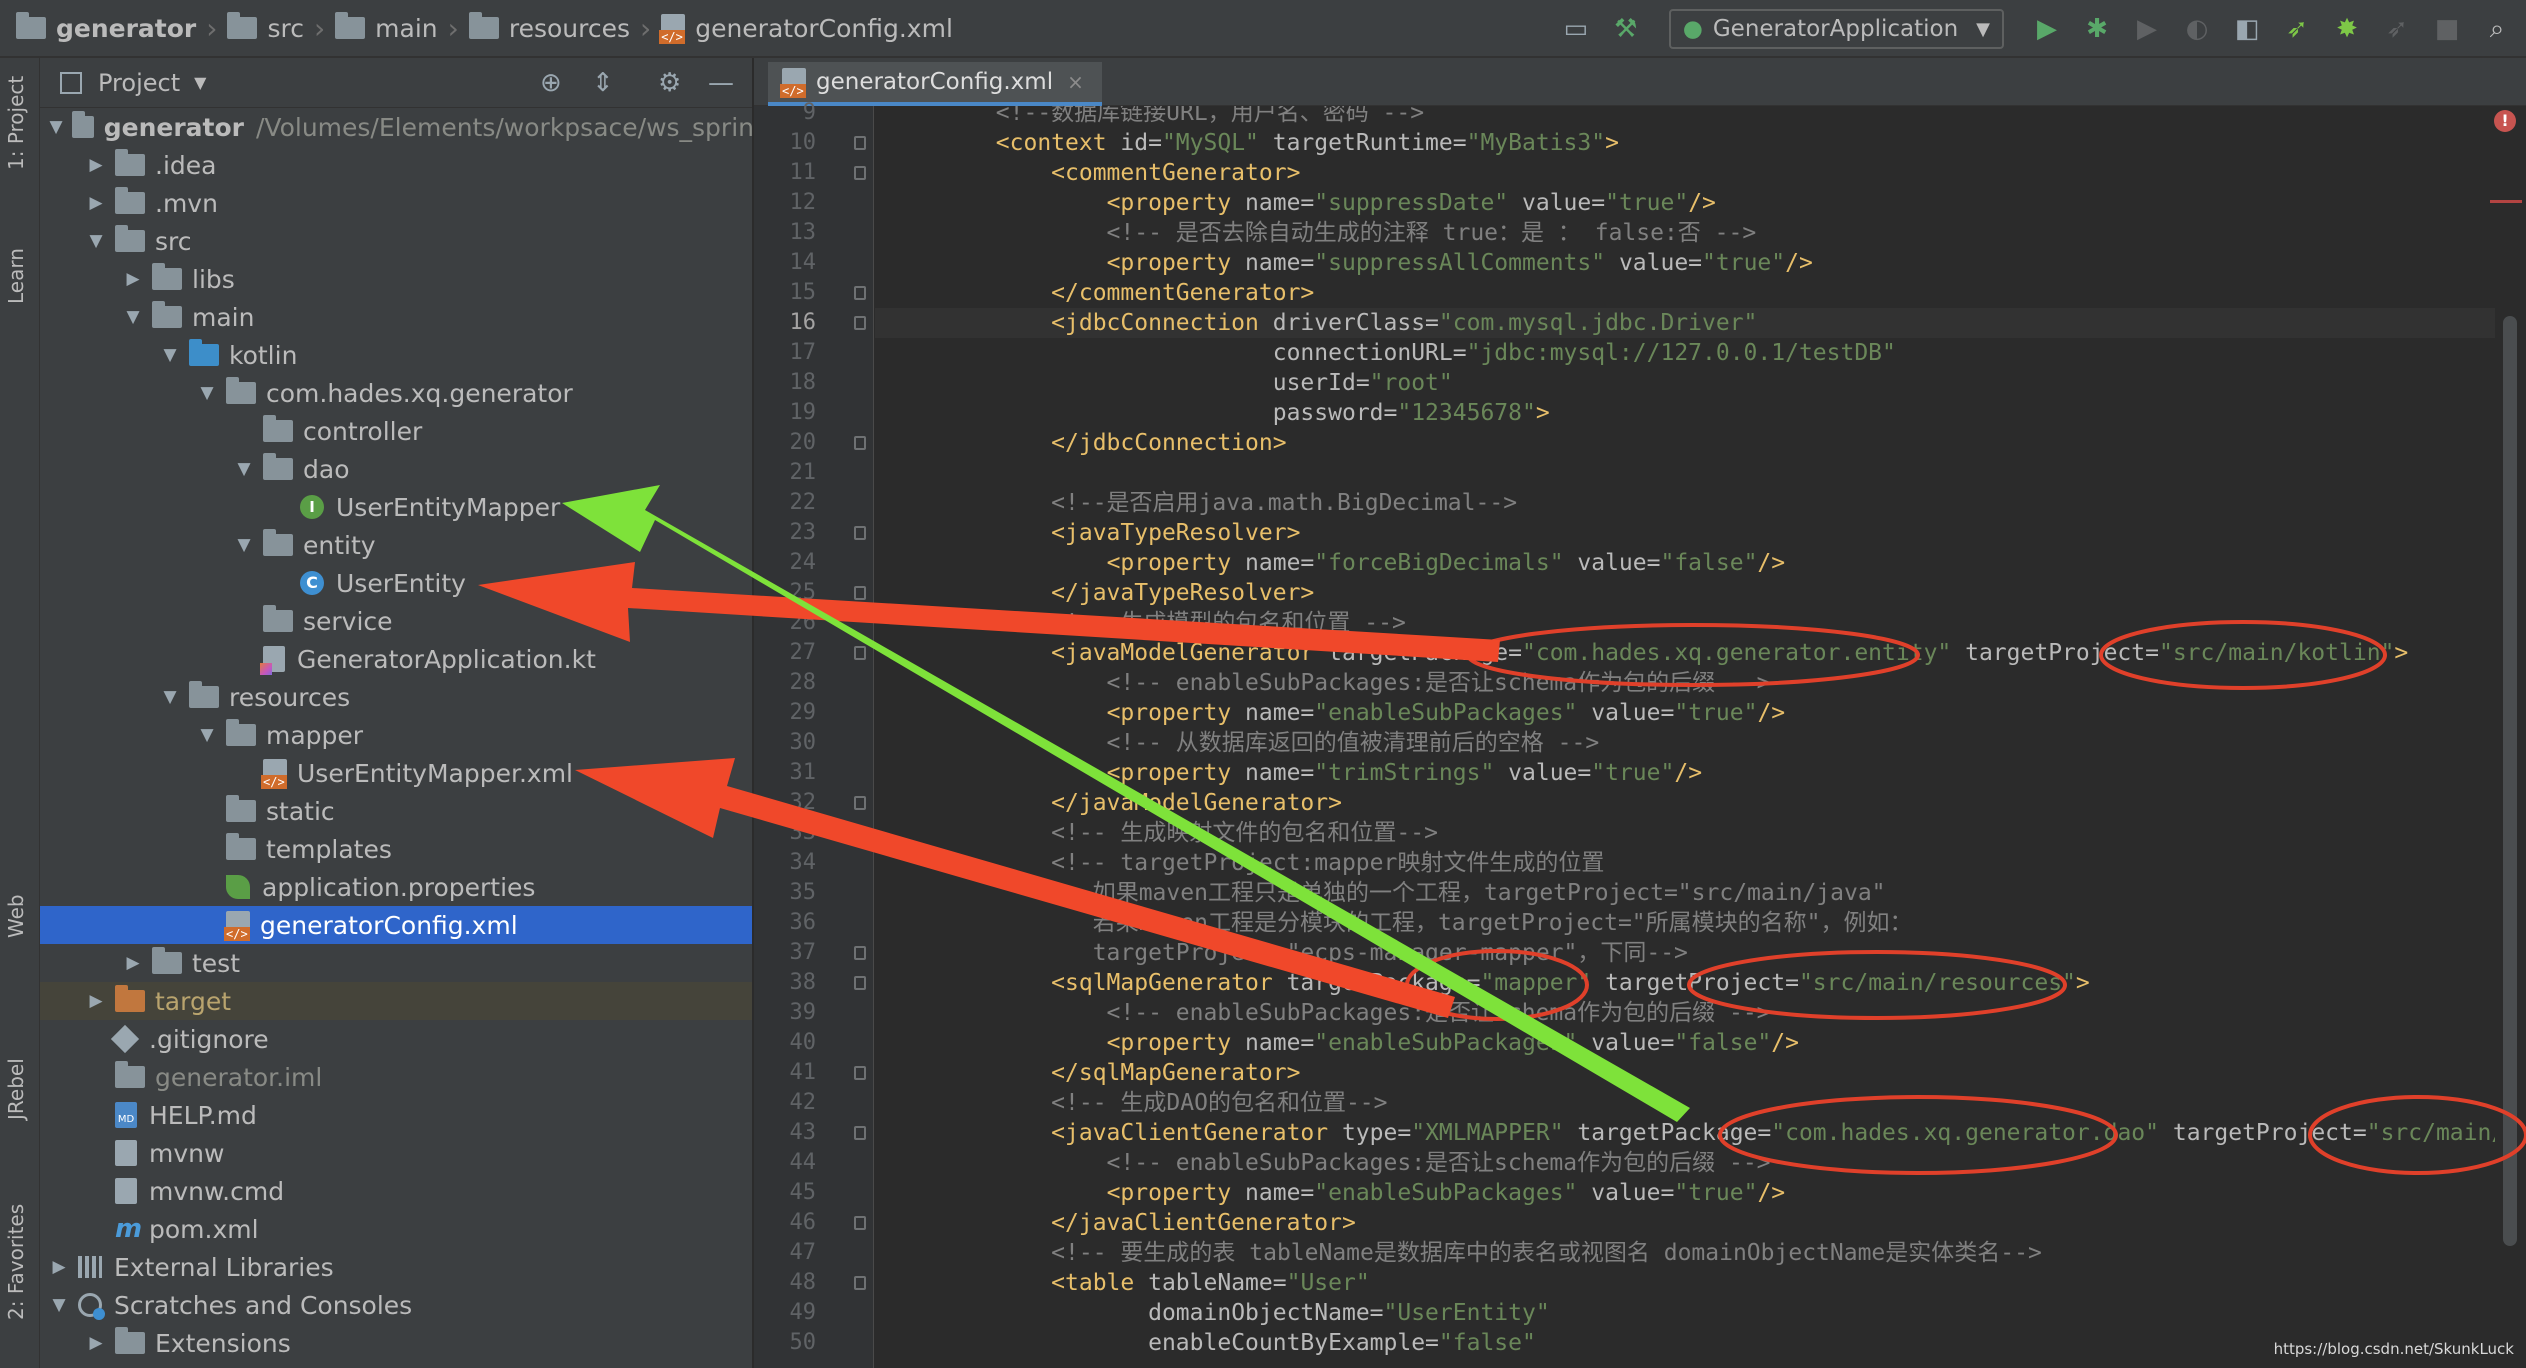 The width and height of the screenshot is (2526, 1368). I want to click on tree-item: ▶ target, so click(396, 1001).